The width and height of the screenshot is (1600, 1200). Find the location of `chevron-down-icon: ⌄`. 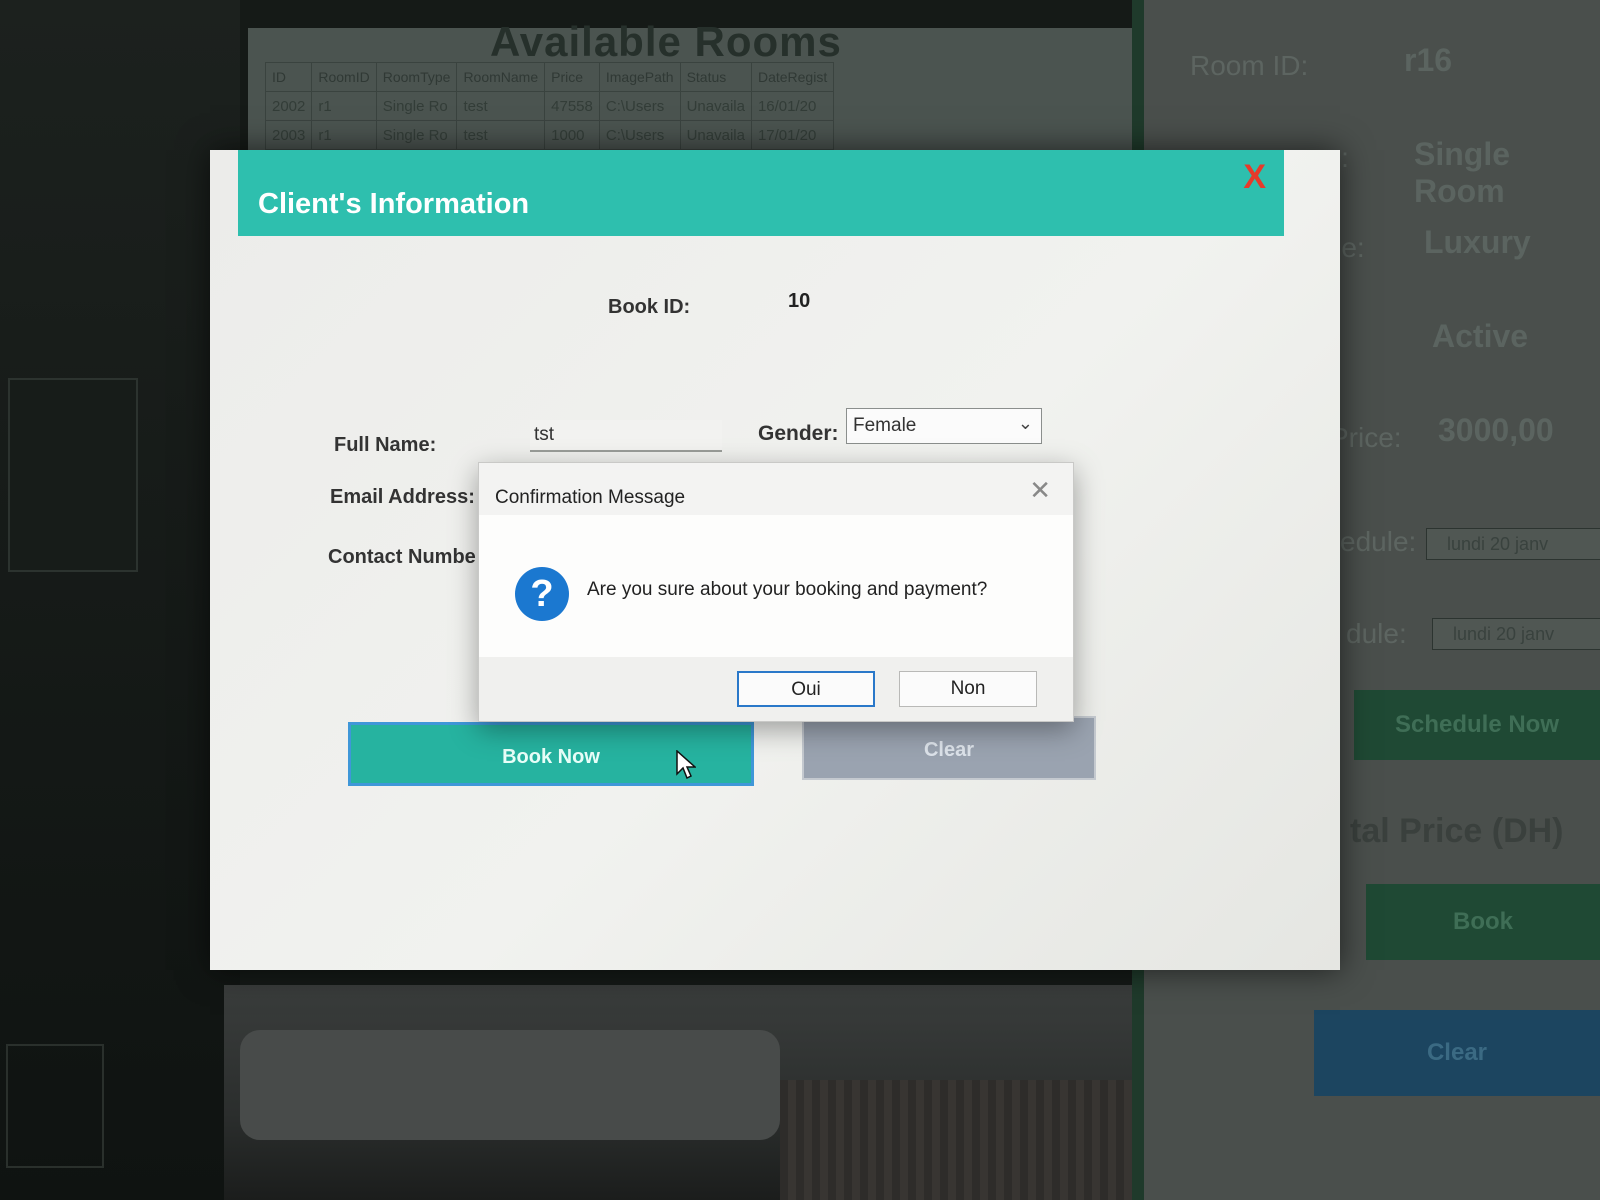

chevron-down-icon: ⌄ is located at coordinates (1025, 423).